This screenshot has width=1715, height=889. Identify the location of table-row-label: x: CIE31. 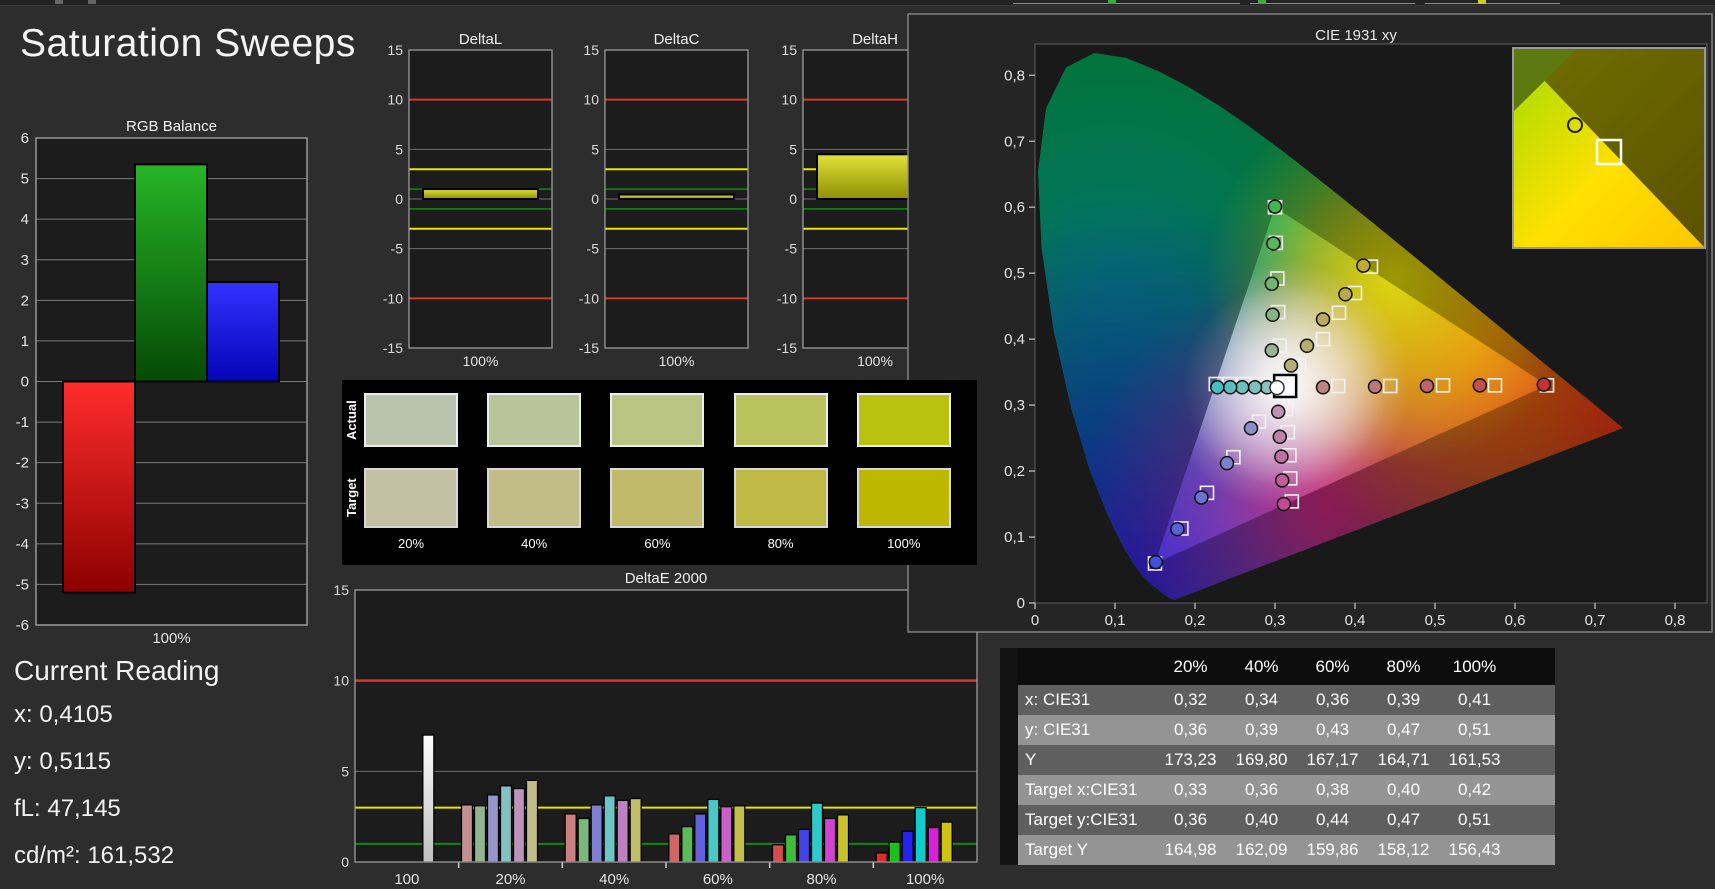
(1086, 700).